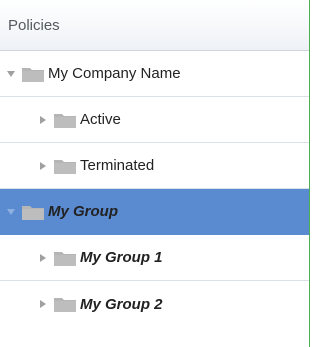 The width and height of the screenshot is (320, 347). What do you see at coordinates (34, 25) in the screenshot?
I see `panel-title: Policies` at bounding box center [34, 25].